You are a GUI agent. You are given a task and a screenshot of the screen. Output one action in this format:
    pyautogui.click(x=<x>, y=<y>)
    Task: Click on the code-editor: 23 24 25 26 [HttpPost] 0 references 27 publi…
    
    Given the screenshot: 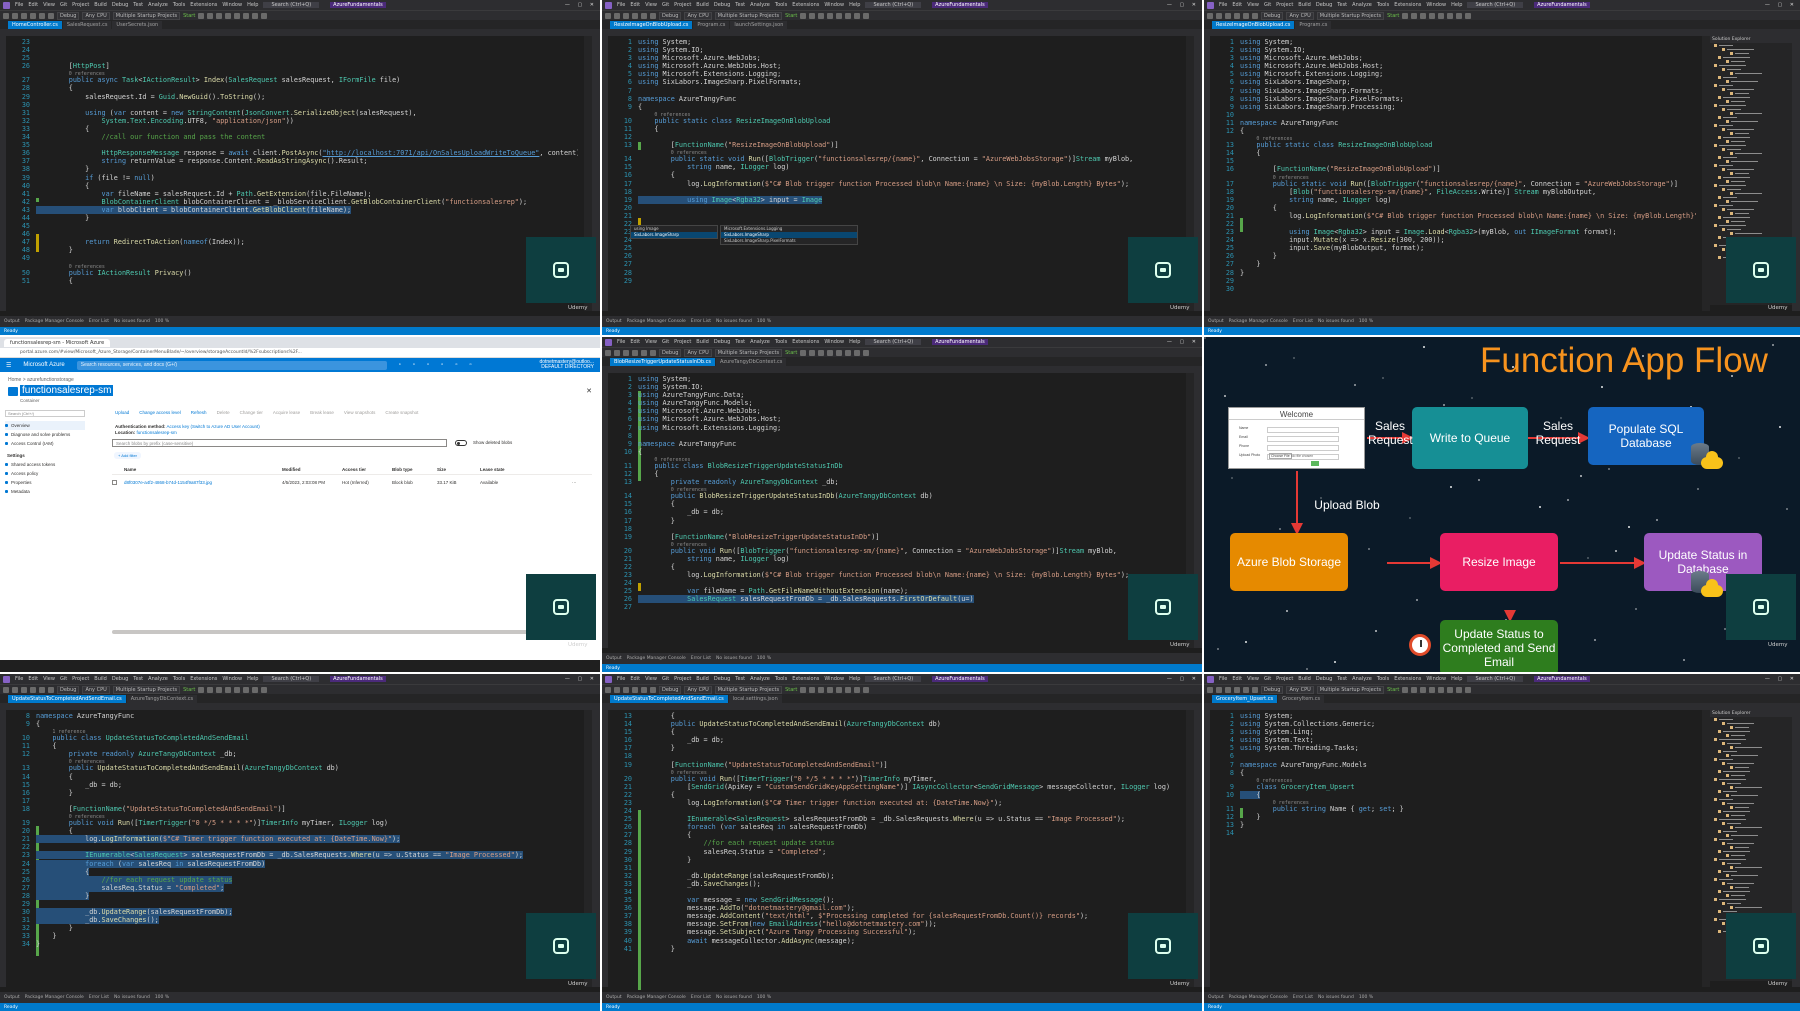 What is the action you would take?
    pyautogui.click(x=293, y=172)
    